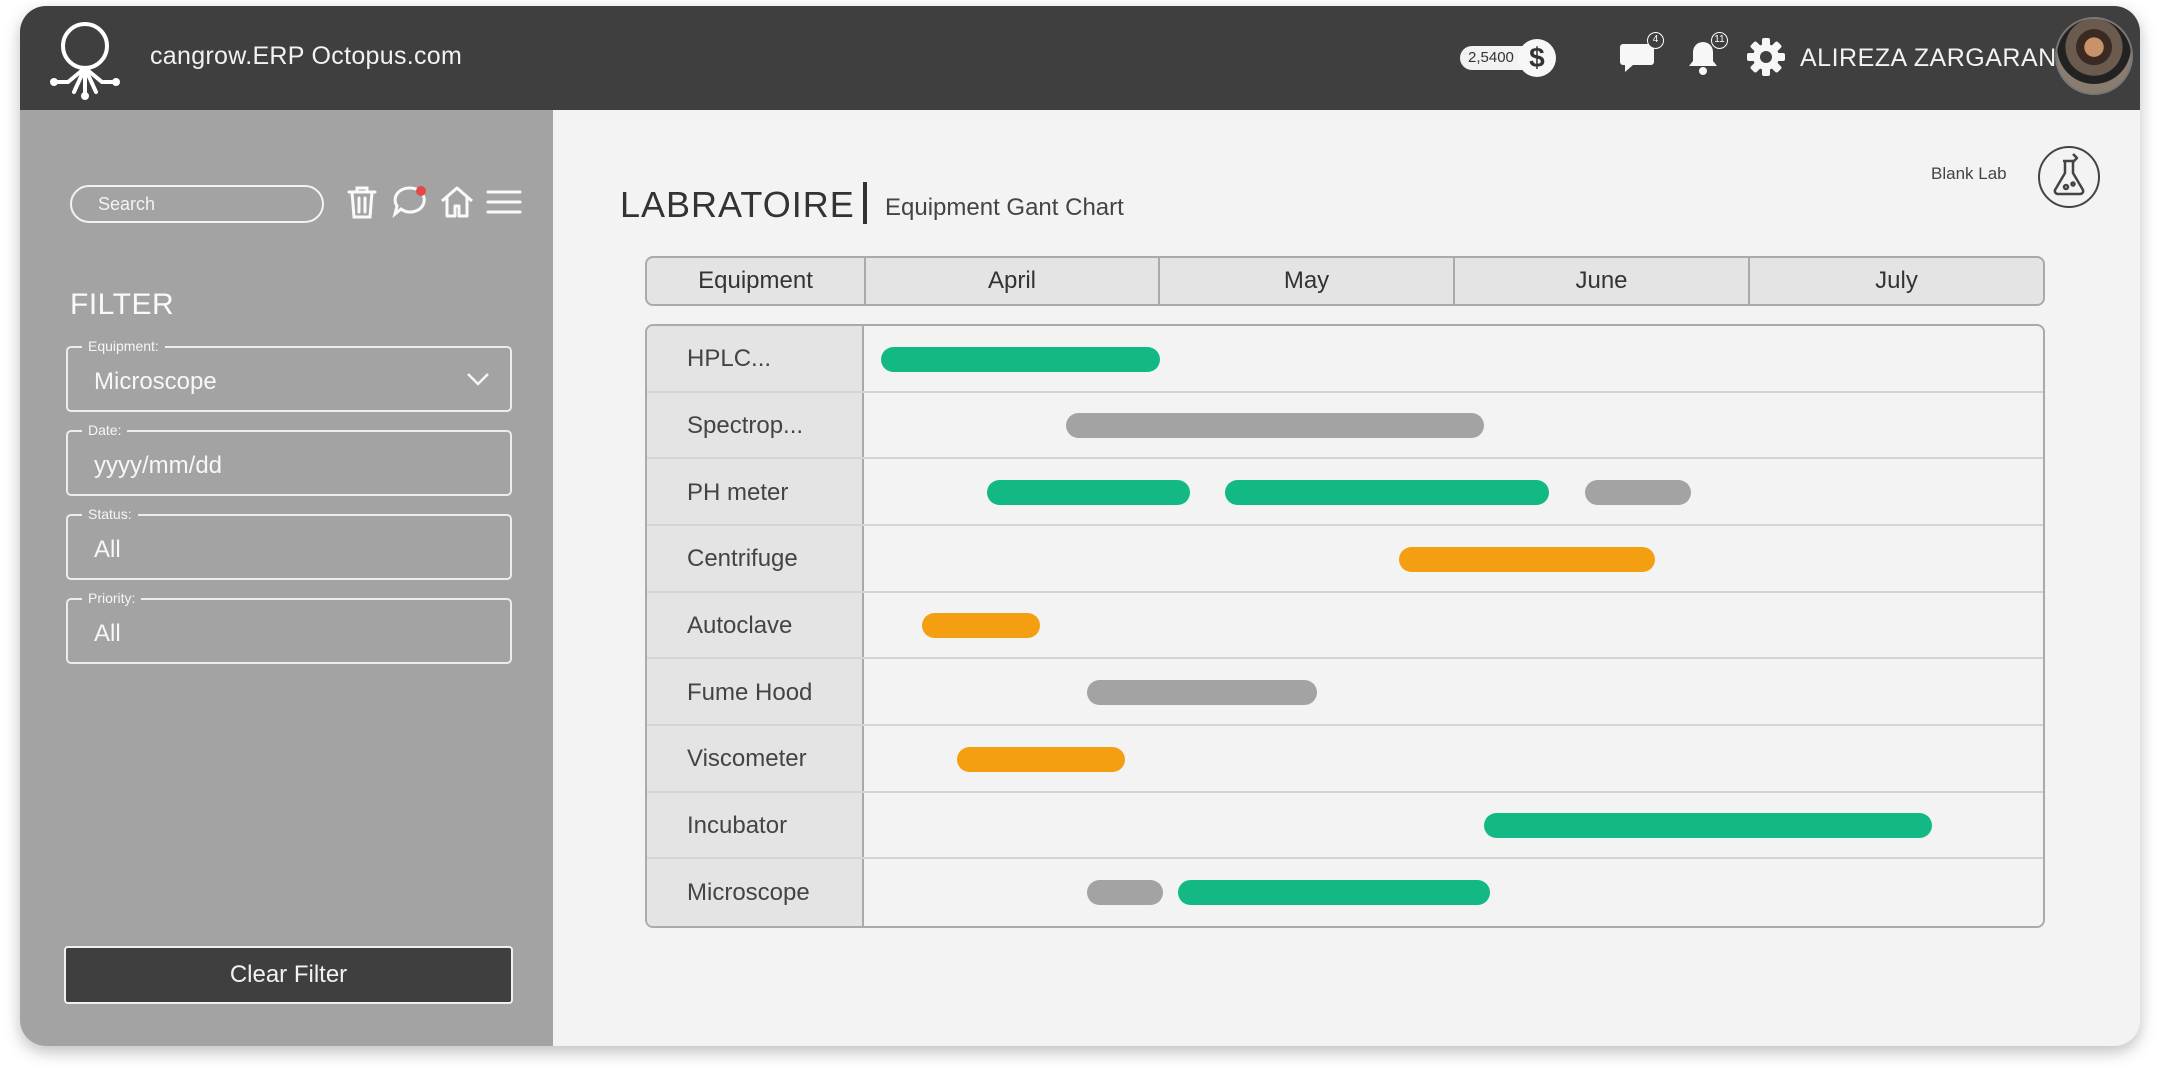 This screenshot has width=2160, height=1080. I want to click on gantt-row: Centrifuge, so click(1345, 559).